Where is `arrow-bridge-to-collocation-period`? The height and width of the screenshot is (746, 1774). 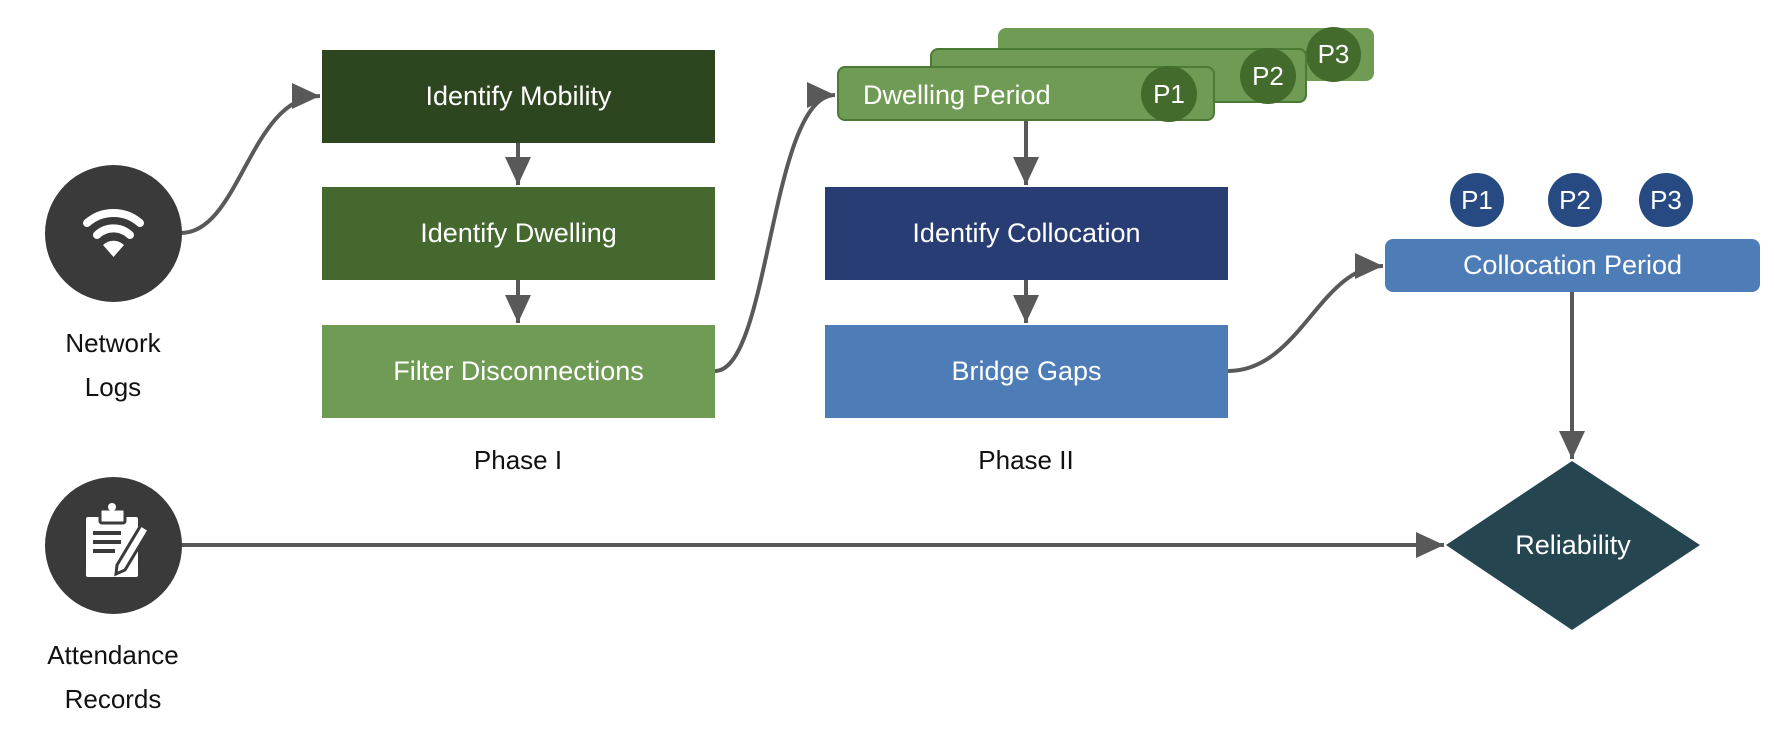 arrow-bridge-to-collocation-period is located at coordinates (1305, 313).